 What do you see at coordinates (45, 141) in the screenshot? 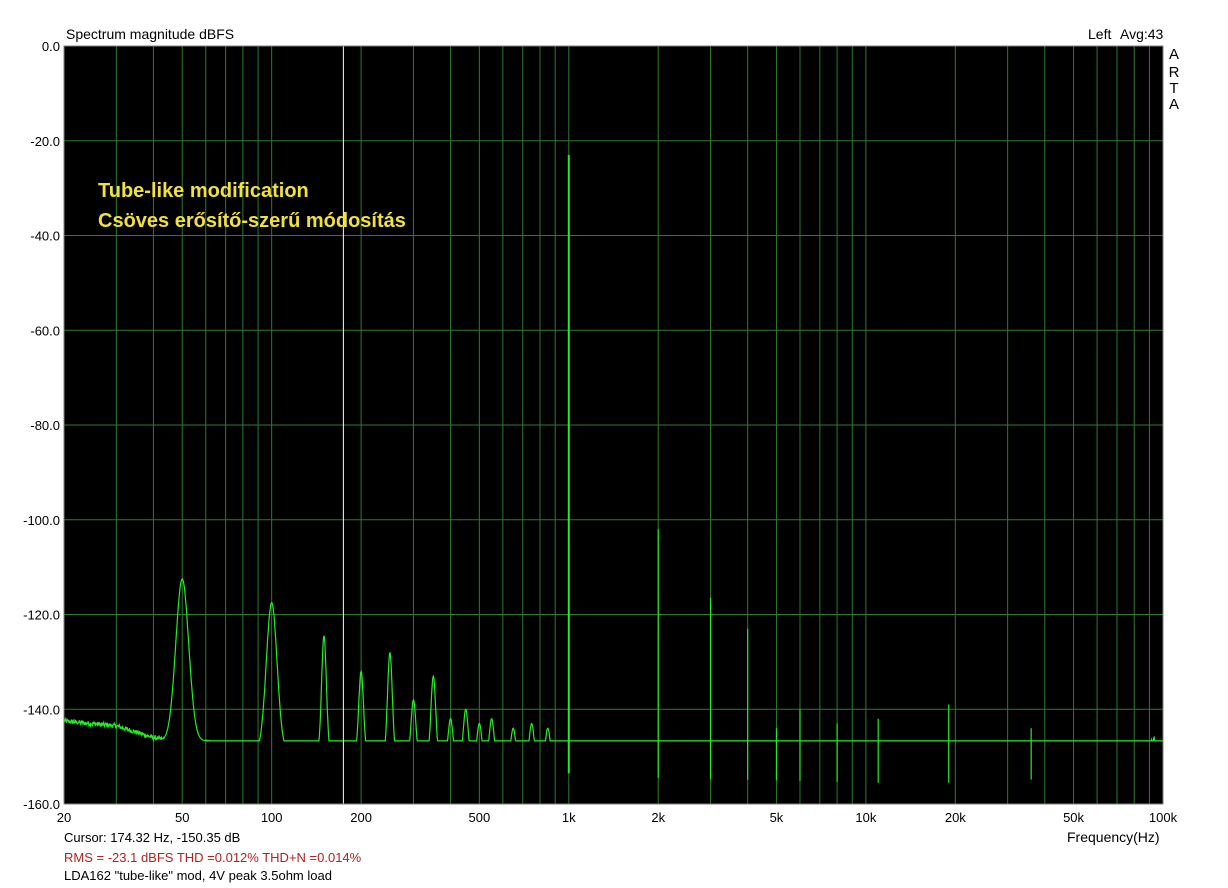
I see `y-tick-label: -20.0` at bounding box center [45, 141].